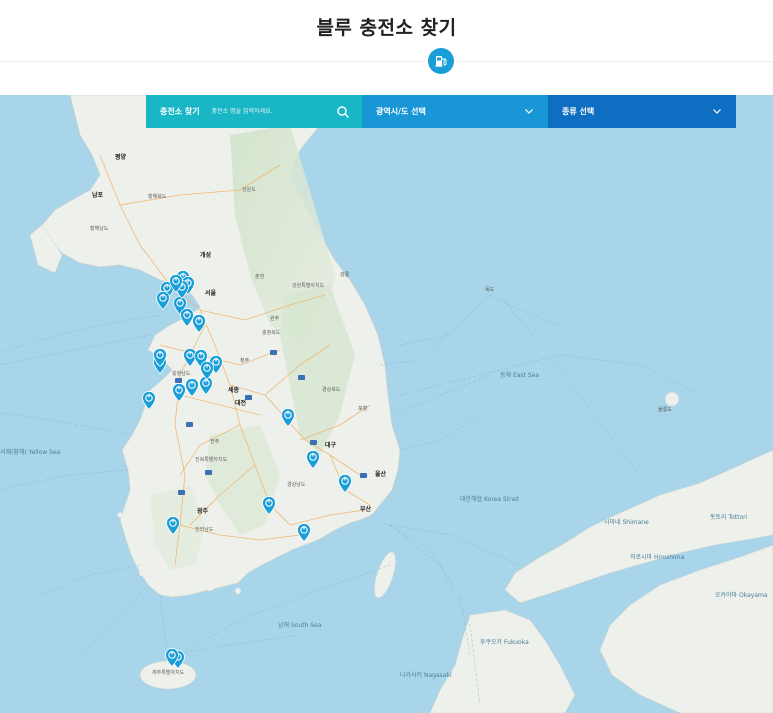 The image size is (773, 713). What do you see at coordinates (13, 452) in the screenshot?
I see `sea-name: 서해(황해)` at bounding box center [13, 452].